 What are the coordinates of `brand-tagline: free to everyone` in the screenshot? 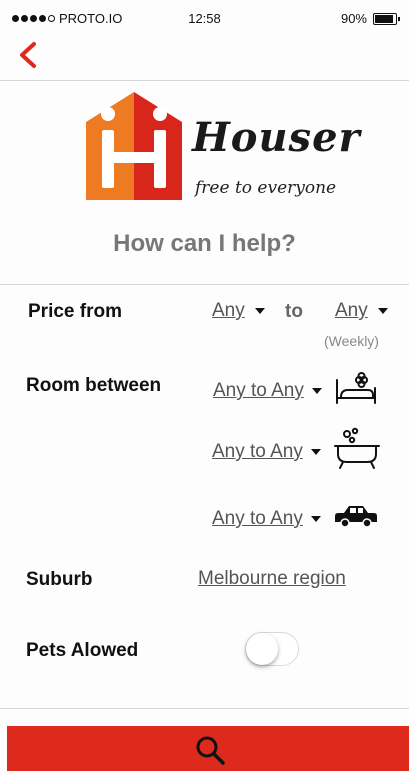 It's located at (266, 188).